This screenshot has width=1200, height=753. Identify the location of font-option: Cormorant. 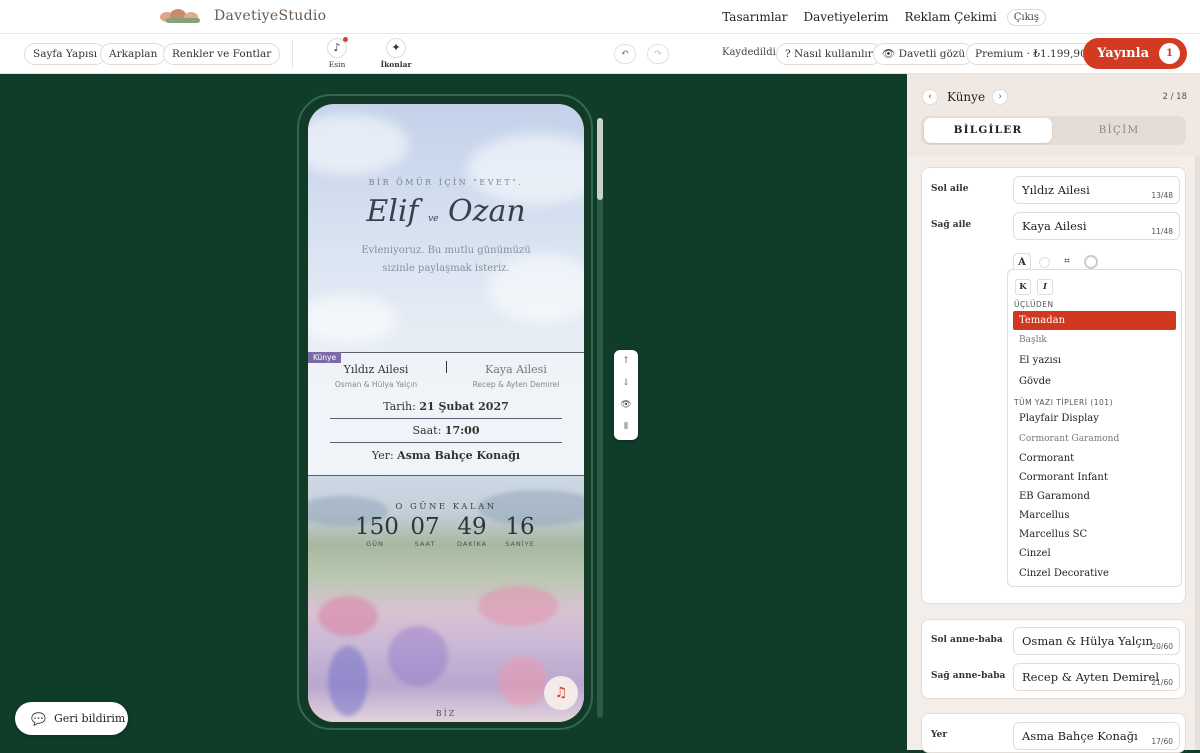
(1094, 458).